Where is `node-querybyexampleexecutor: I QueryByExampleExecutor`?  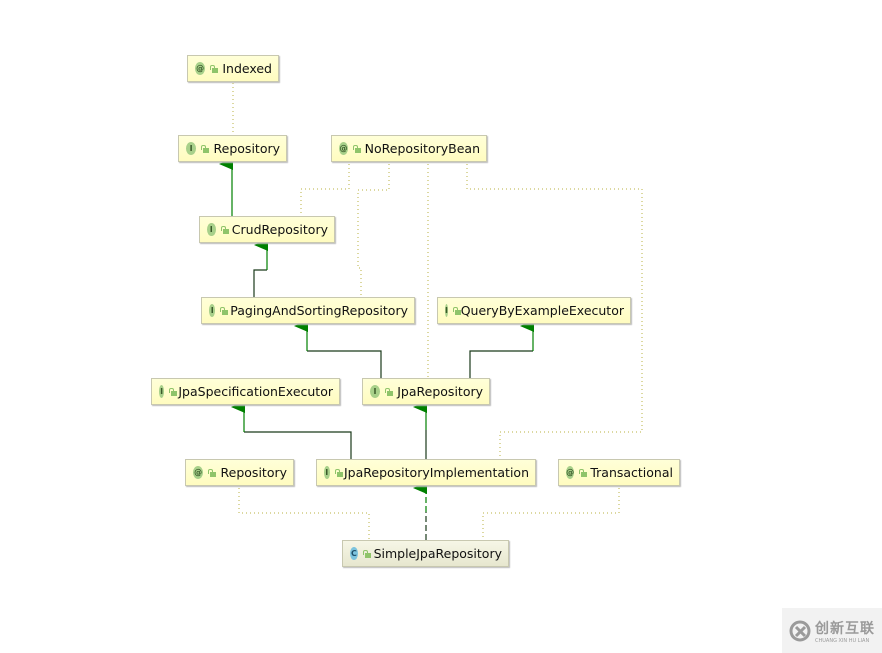 node-querybyexampleexecutor: I QueryByExampleExecutor is located at coordinates (534, 310).